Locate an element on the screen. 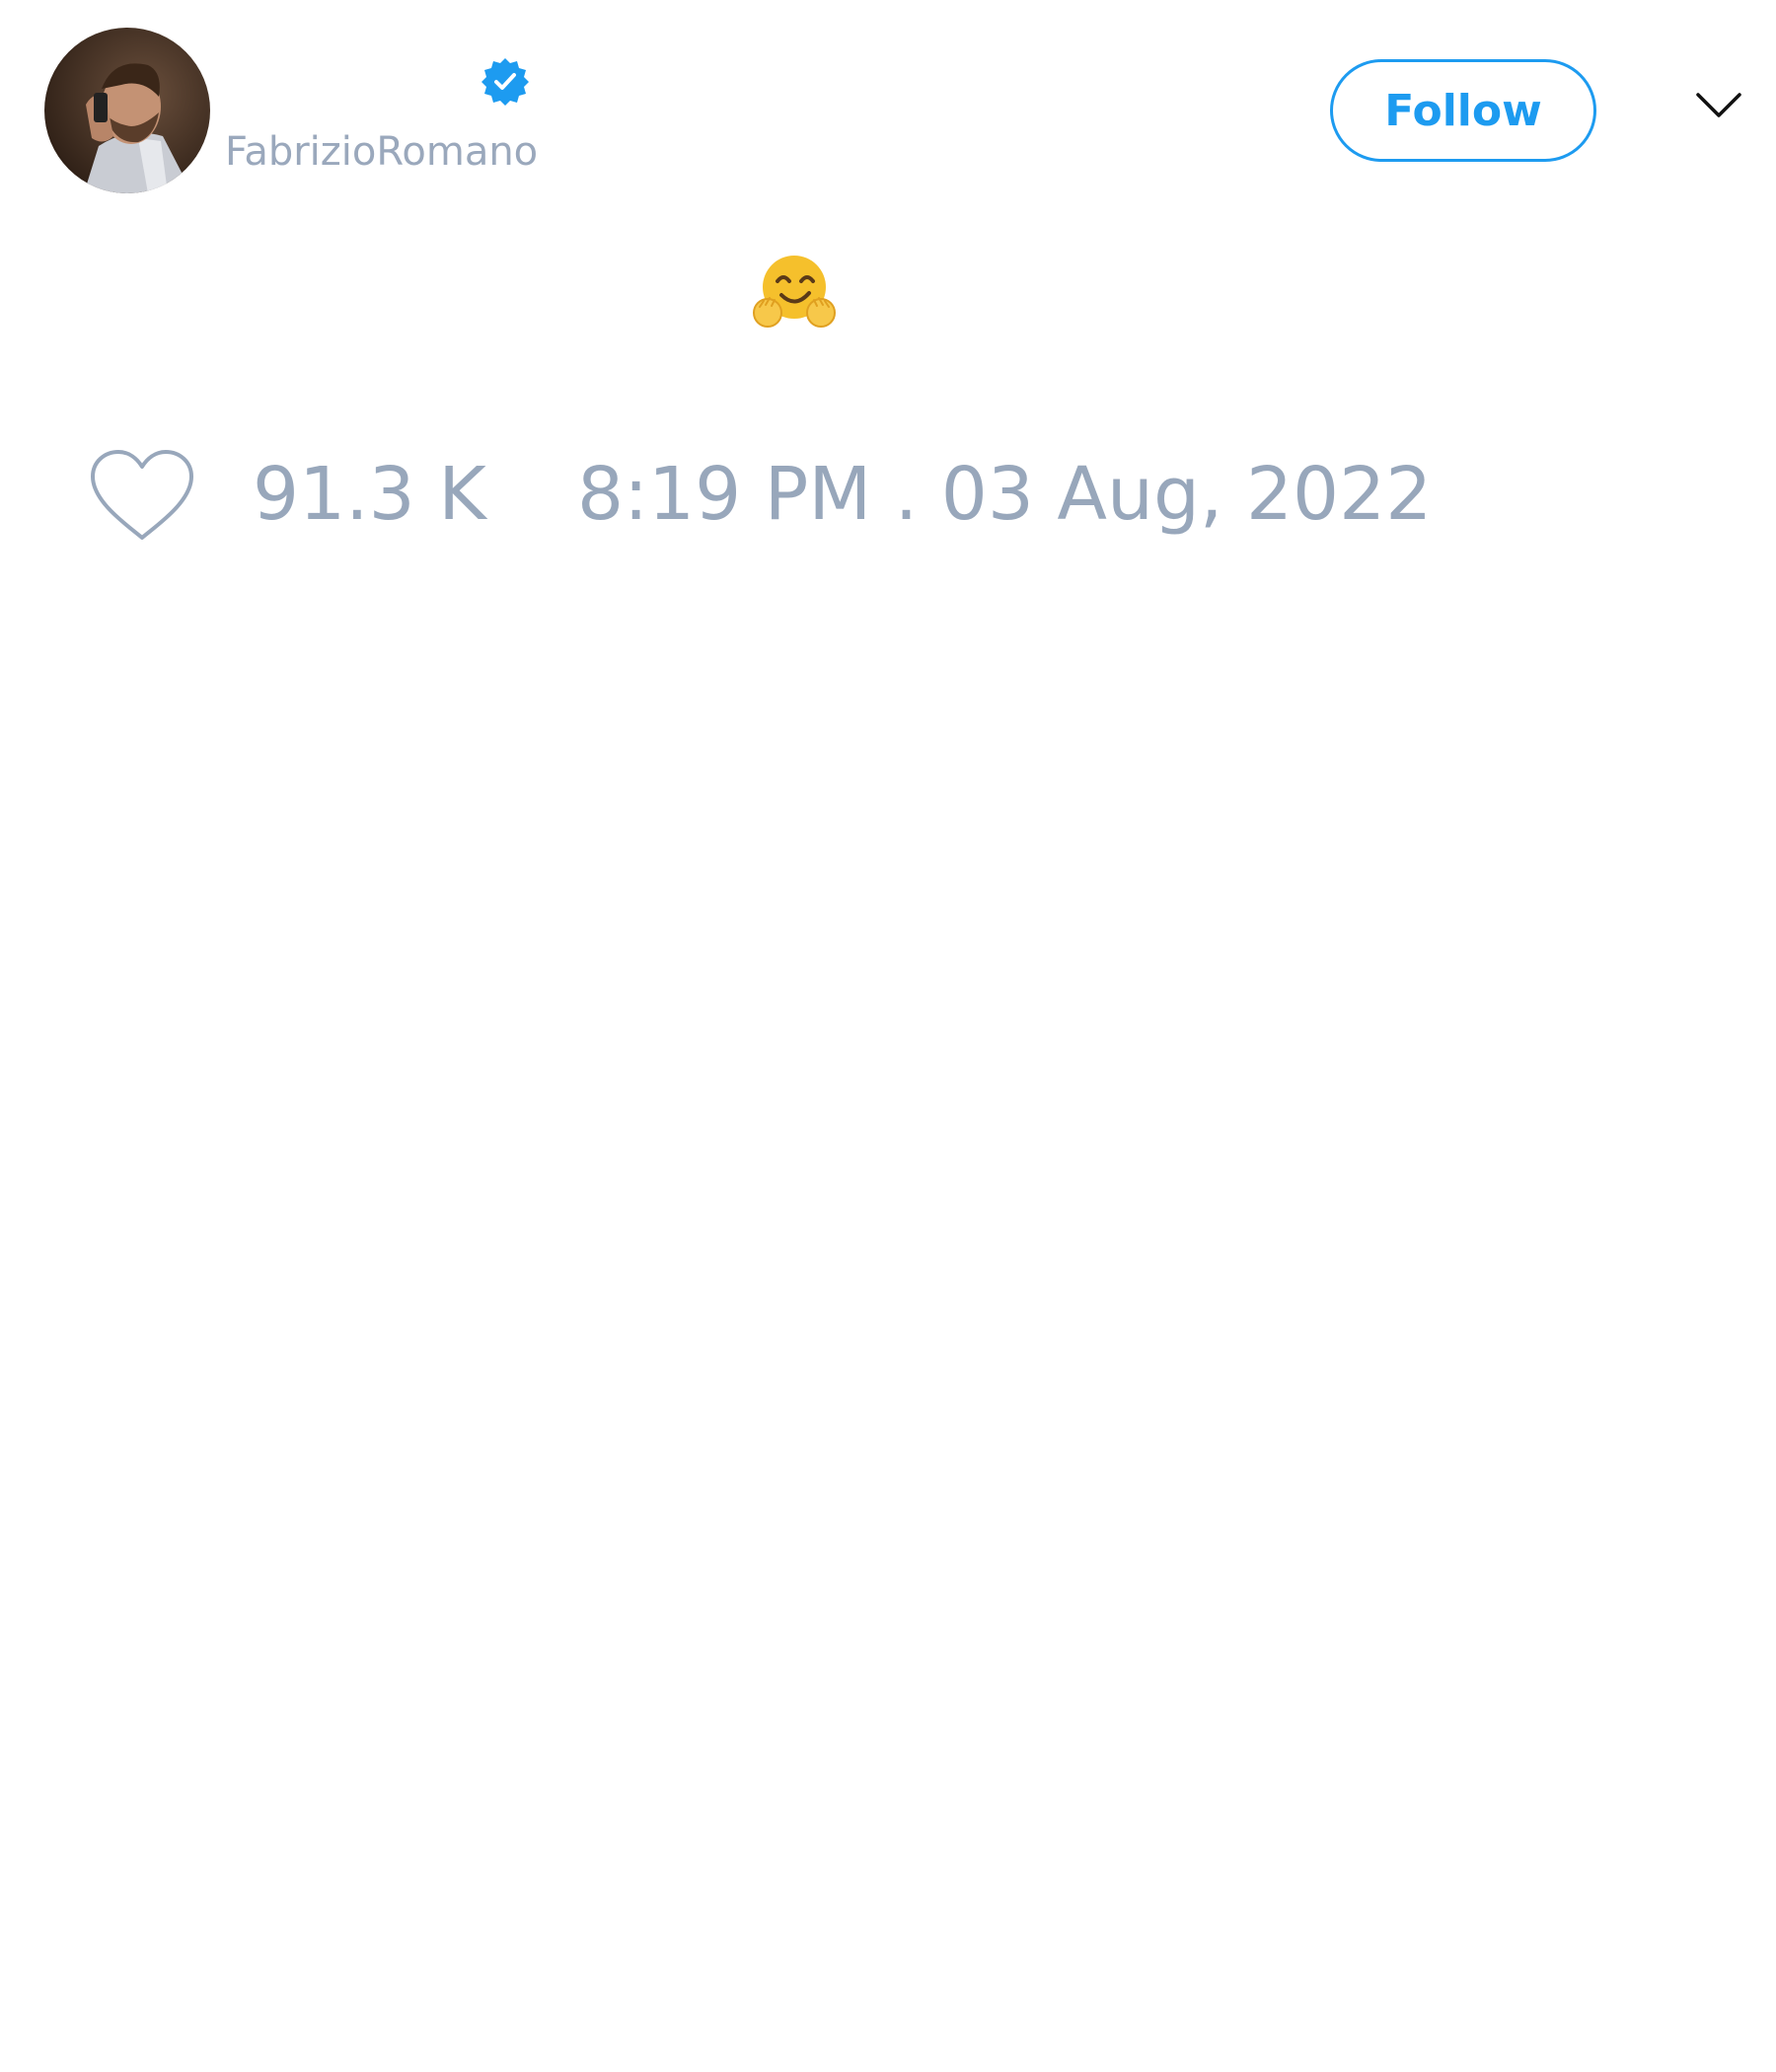 The width and height of the screenshot is (1776, 2072). avatar is located at coordinates (127, 111).